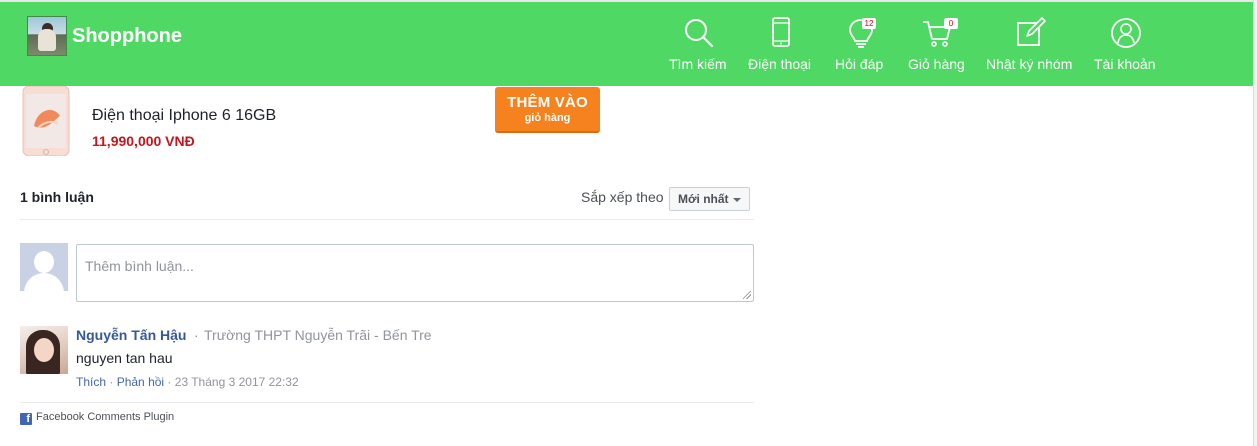 This screenshot has width=1257, height=446. What do you see at coordinates (140, 382) in the screenshot?
I see `reply-link: Phản hồi` at bounding box center [140, 382].